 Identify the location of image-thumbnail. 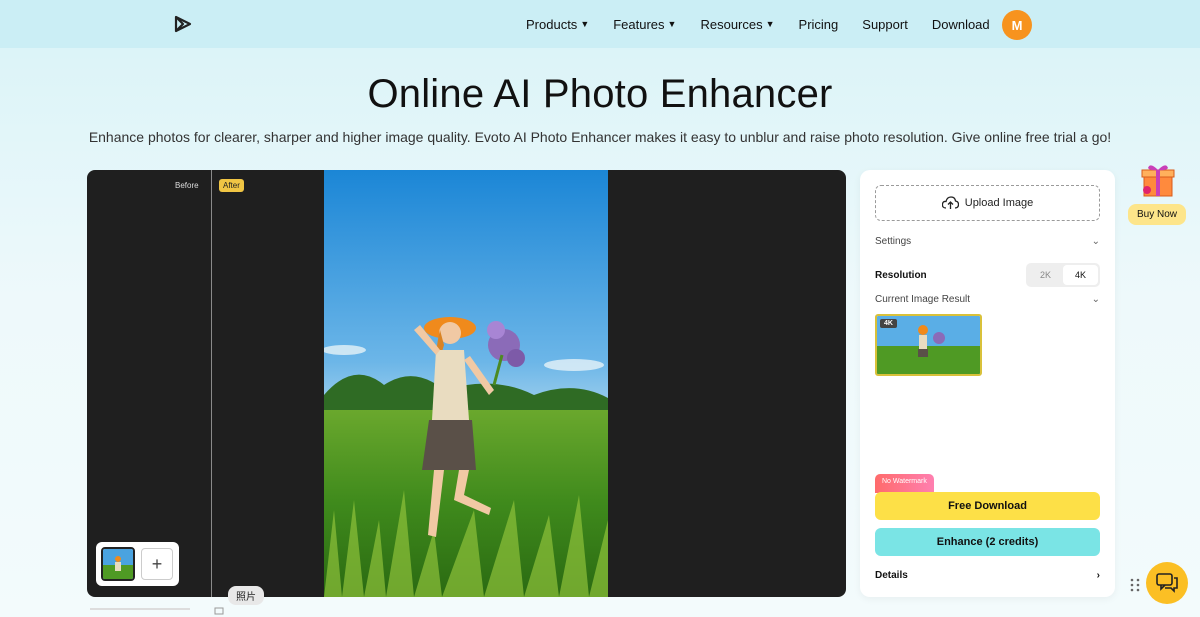
(118, 564).